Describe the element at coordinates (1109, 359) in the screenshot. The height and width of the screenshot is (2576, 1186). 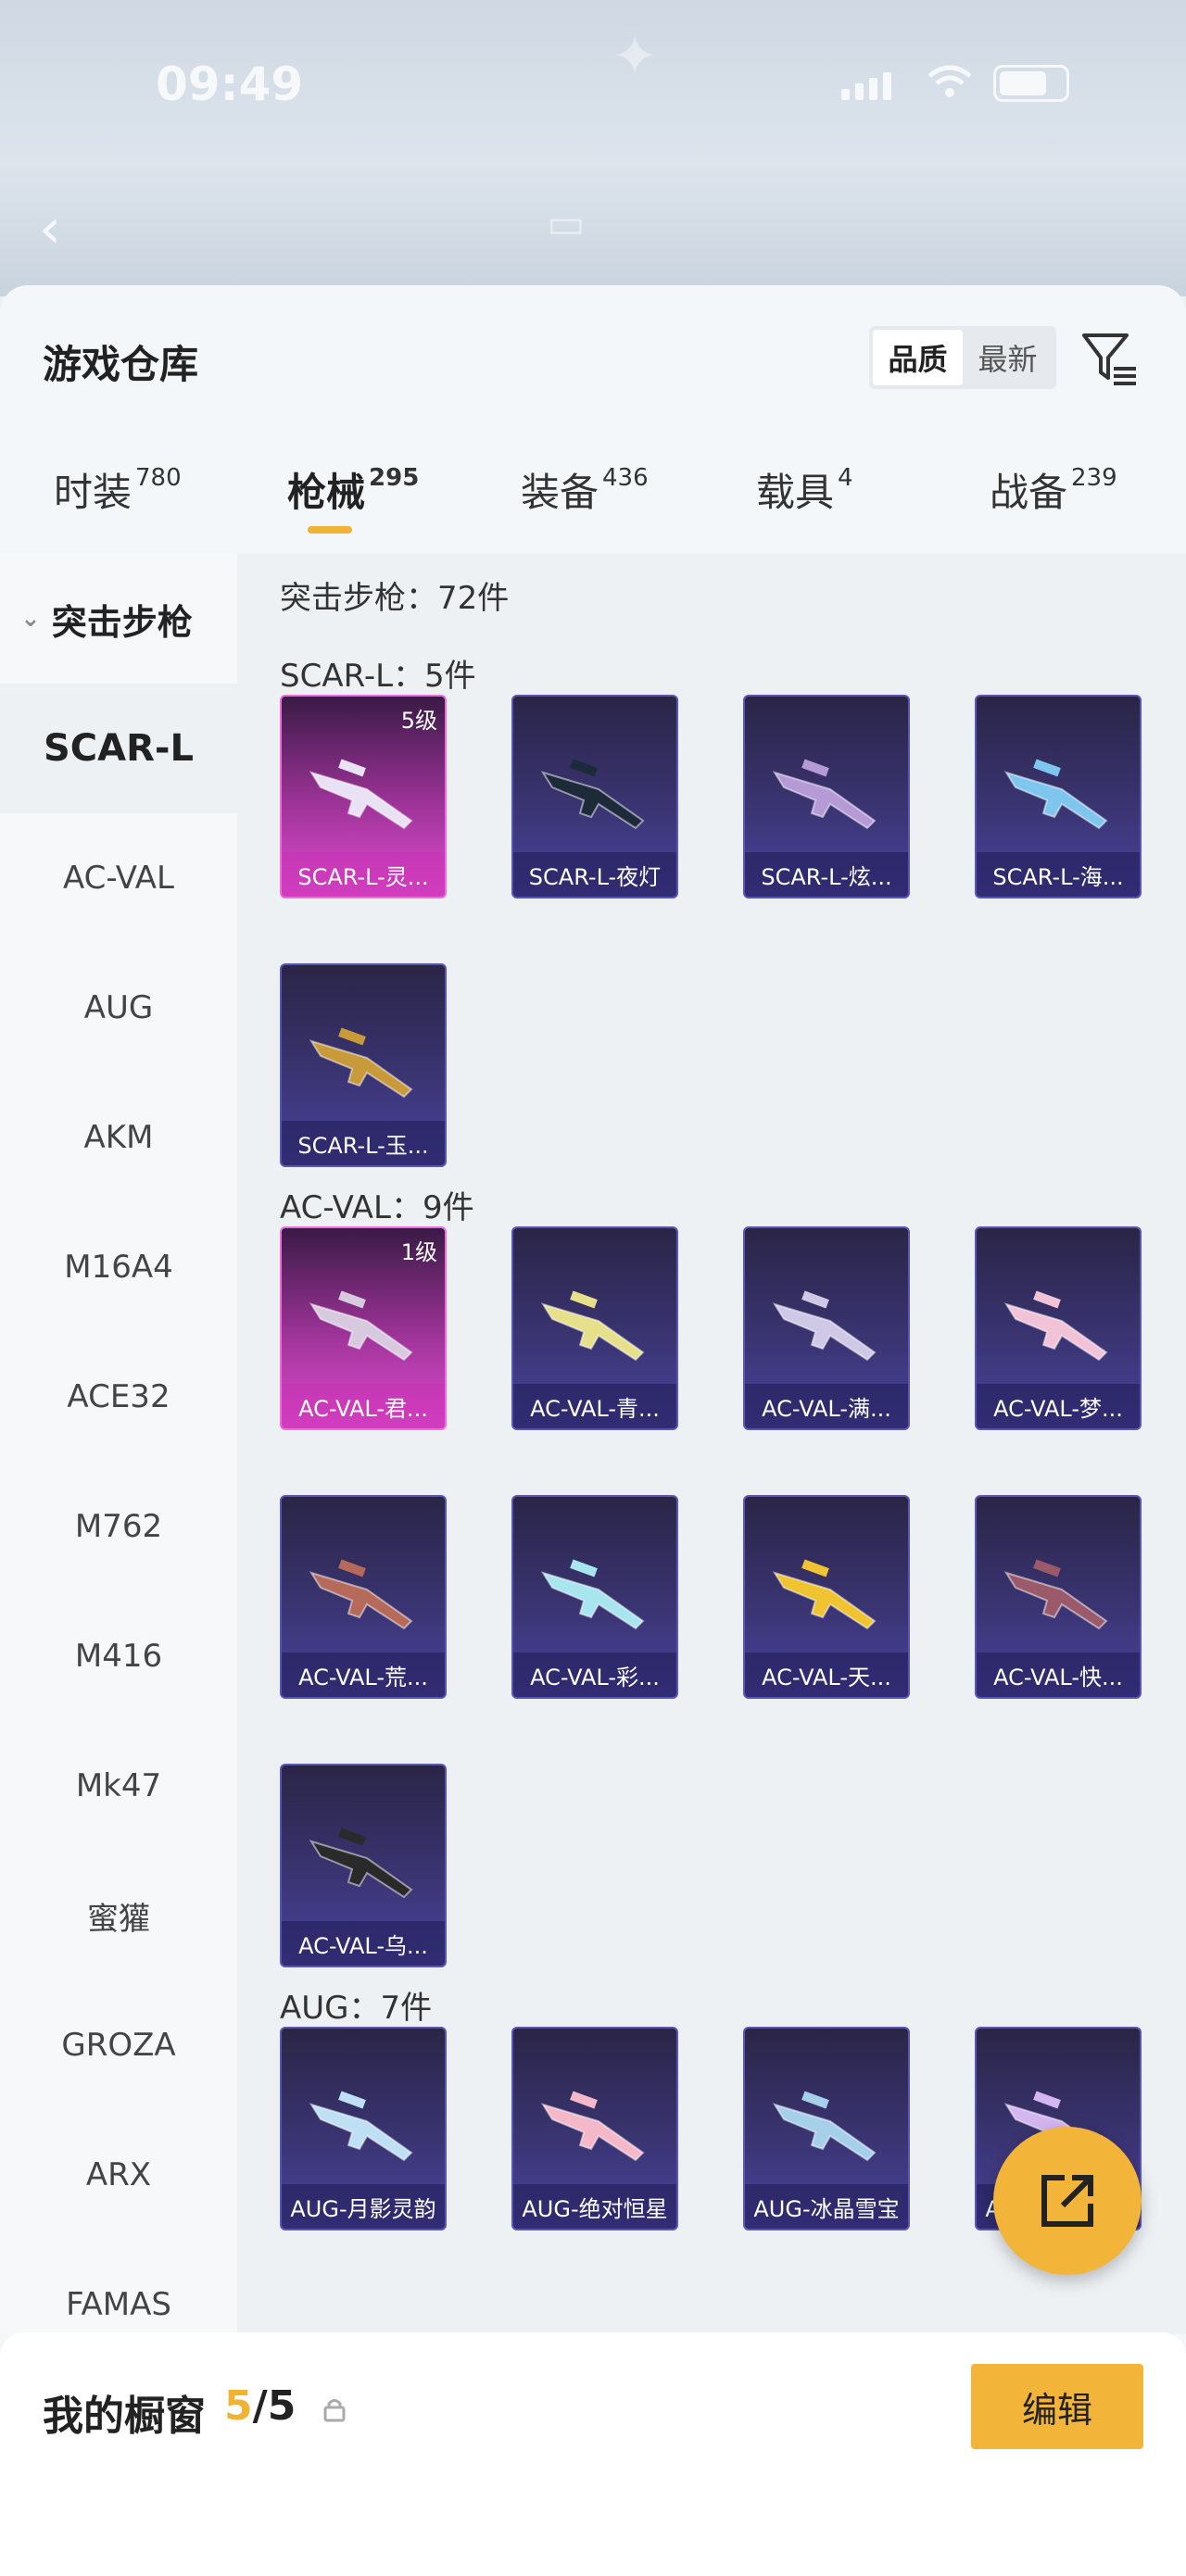
I see `filter-icon` at that location.